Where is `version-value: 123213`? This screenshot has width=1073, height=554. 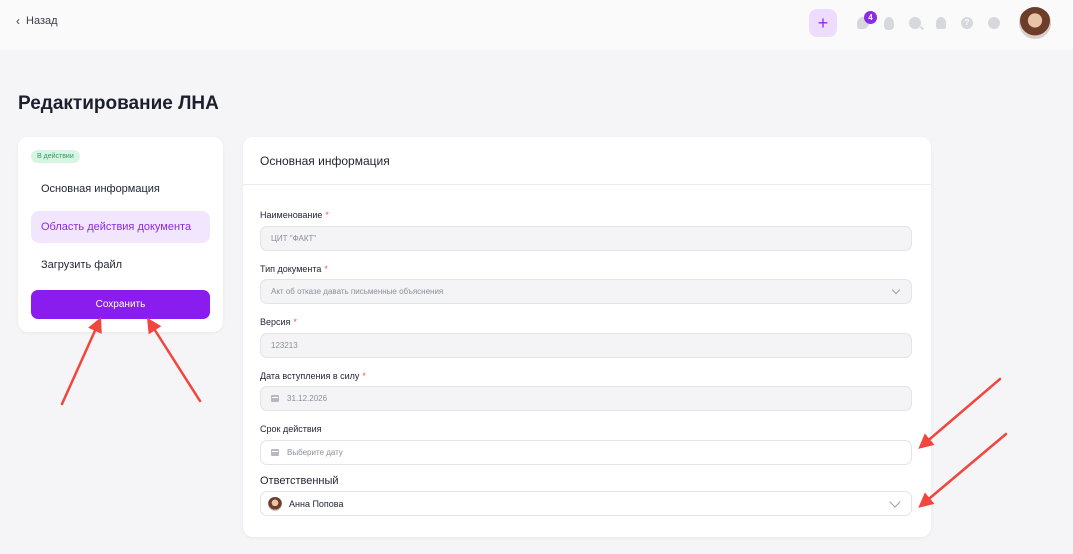 version-value: 123213 is located at coordinates (284, 345).